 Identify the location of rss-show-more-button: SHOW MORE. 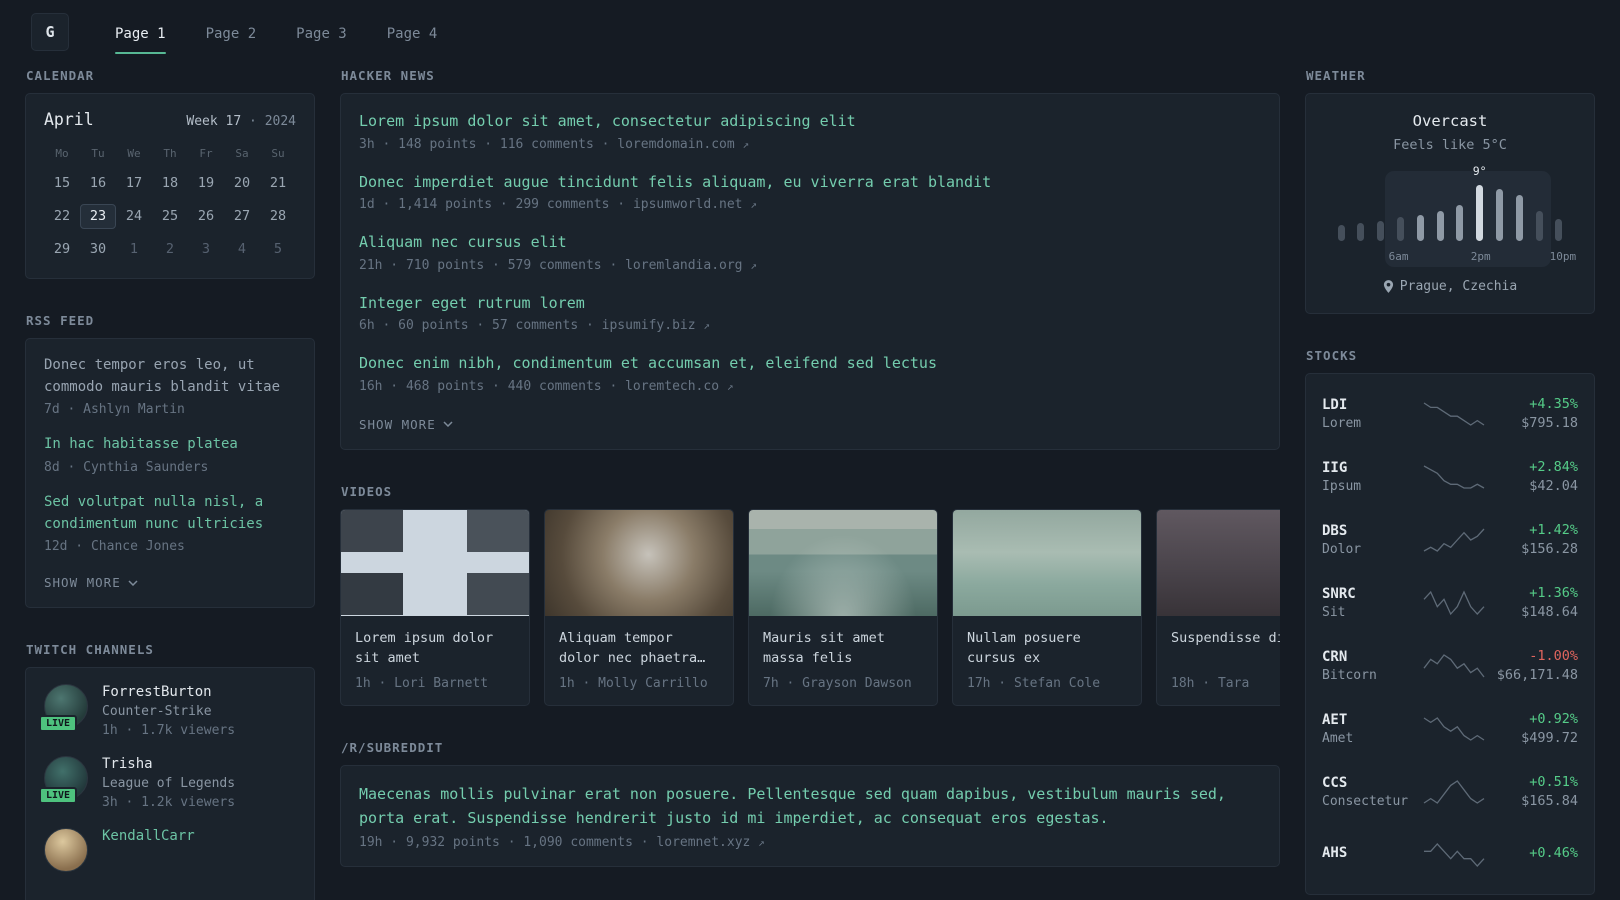
(91, 582).